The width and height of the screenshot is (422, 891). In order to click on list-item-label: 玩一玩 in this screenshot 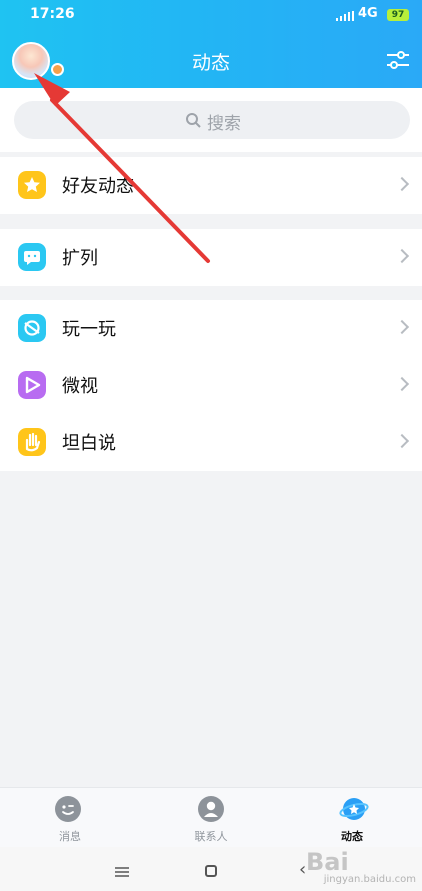, I will do `click(89, 329)`.